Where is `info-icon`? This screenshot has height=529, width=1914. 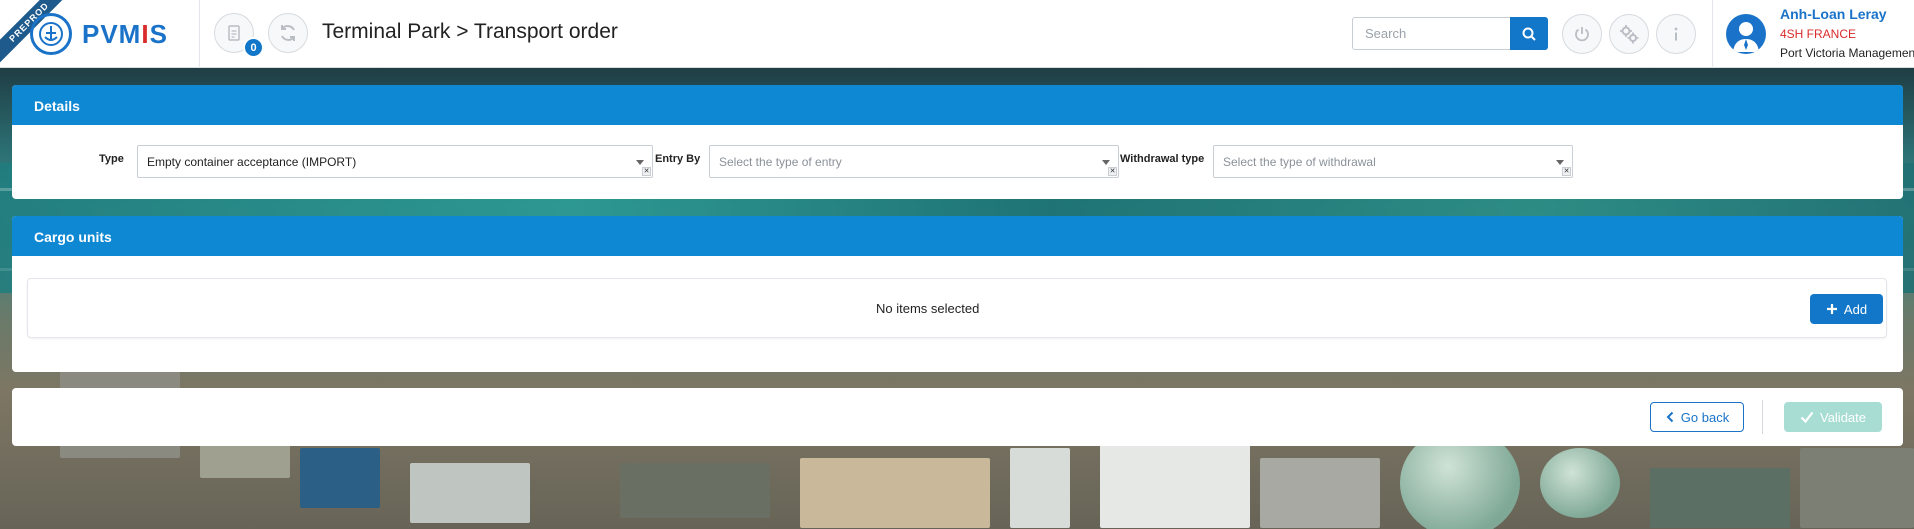 info-icon is located at coordinates (1676, 34).